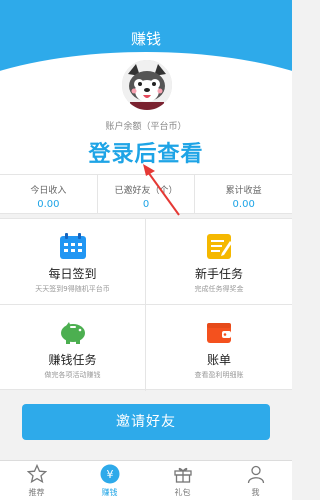 Image resolution: width=320 pixels, height=500 pixels. Describe the element at coordinates (72, 274) in the screenshot. I see `tile-title: 每日签到` at that location.